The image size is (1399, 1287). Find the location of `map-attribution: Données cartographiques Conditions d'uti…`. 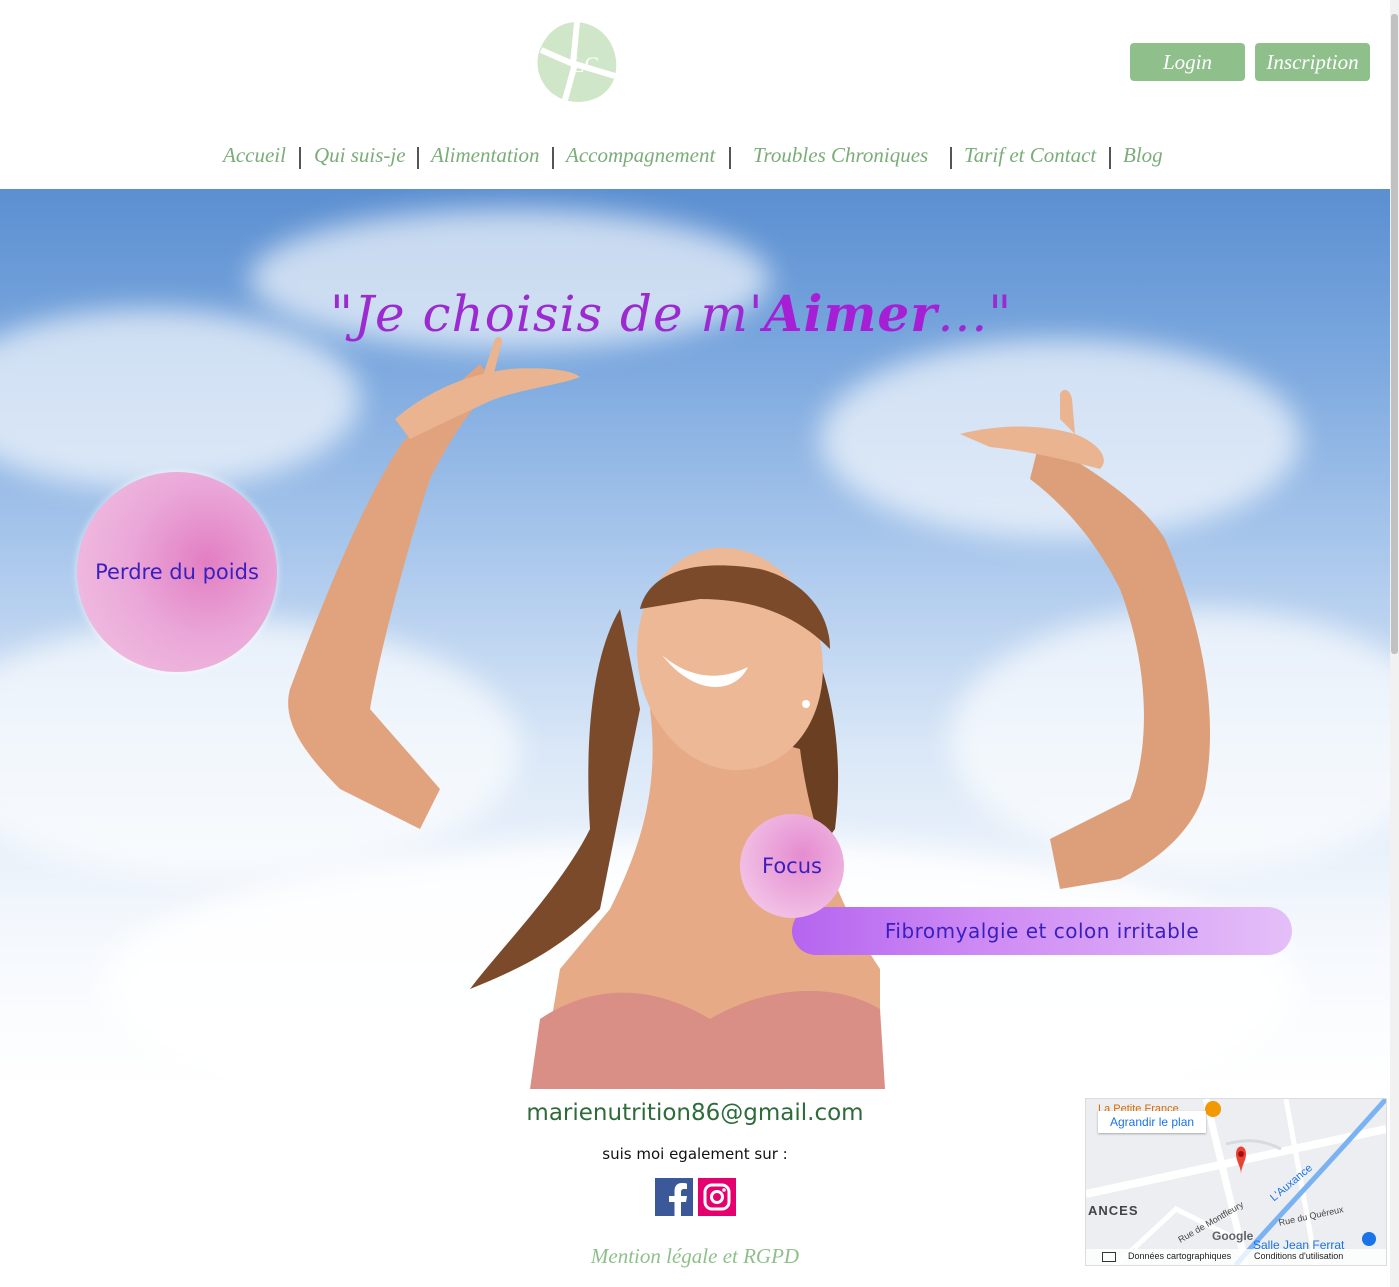

map-attribution: Données cartographiques Conditions d'uti… is located at coordinates (1236, 1257).